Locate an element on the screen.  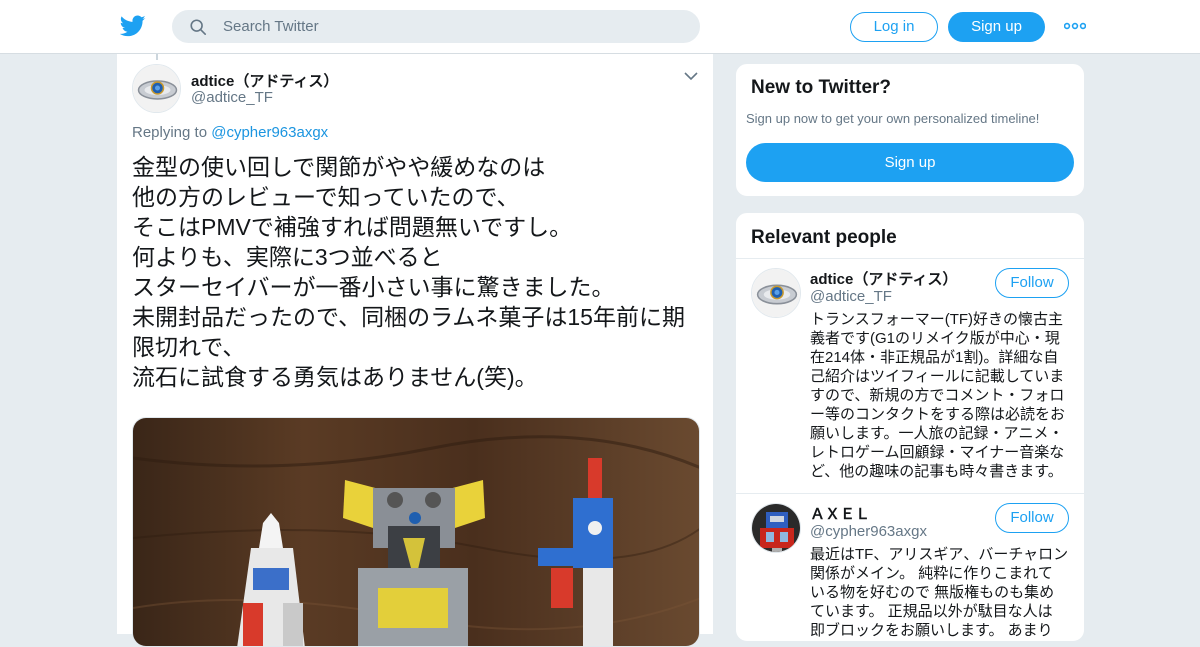
bio-line: 最近はTF、アリスギア、バーチャロン is located at coordinates (939, 554).